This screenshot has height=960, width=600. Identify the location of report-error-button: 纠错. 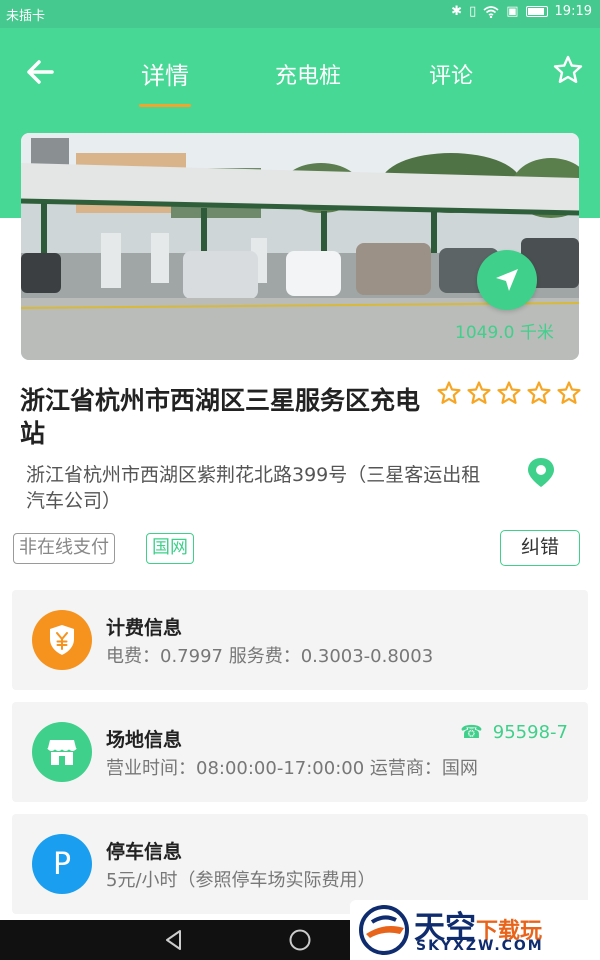
(540, 548).